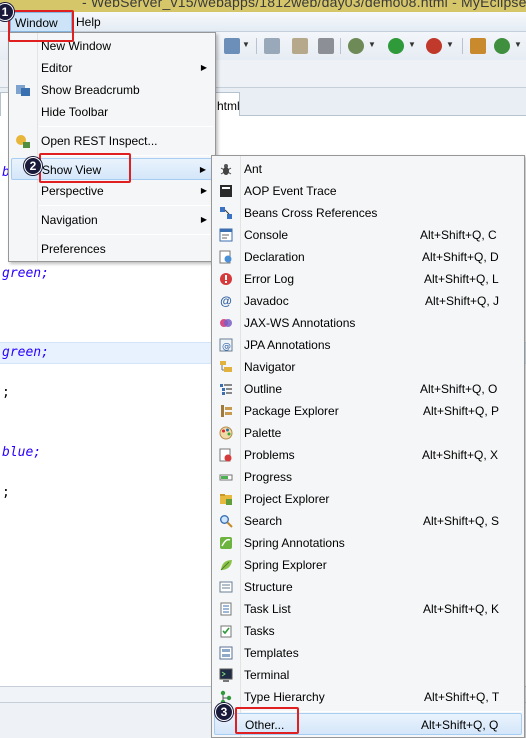  Describe the element at coordinates (75, 112) in the screenshot. I see `menu-item-label: Hide Toolbar` at that location.